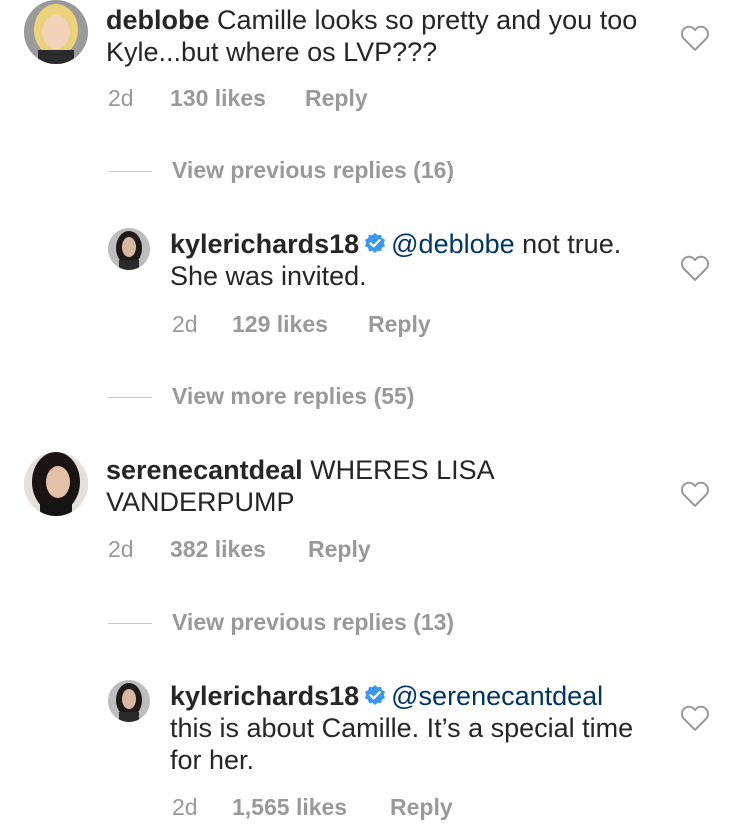 The image size is (750, 825). I want to click on comment-meta: 2d 382 likes Reply, so click(239, 549).